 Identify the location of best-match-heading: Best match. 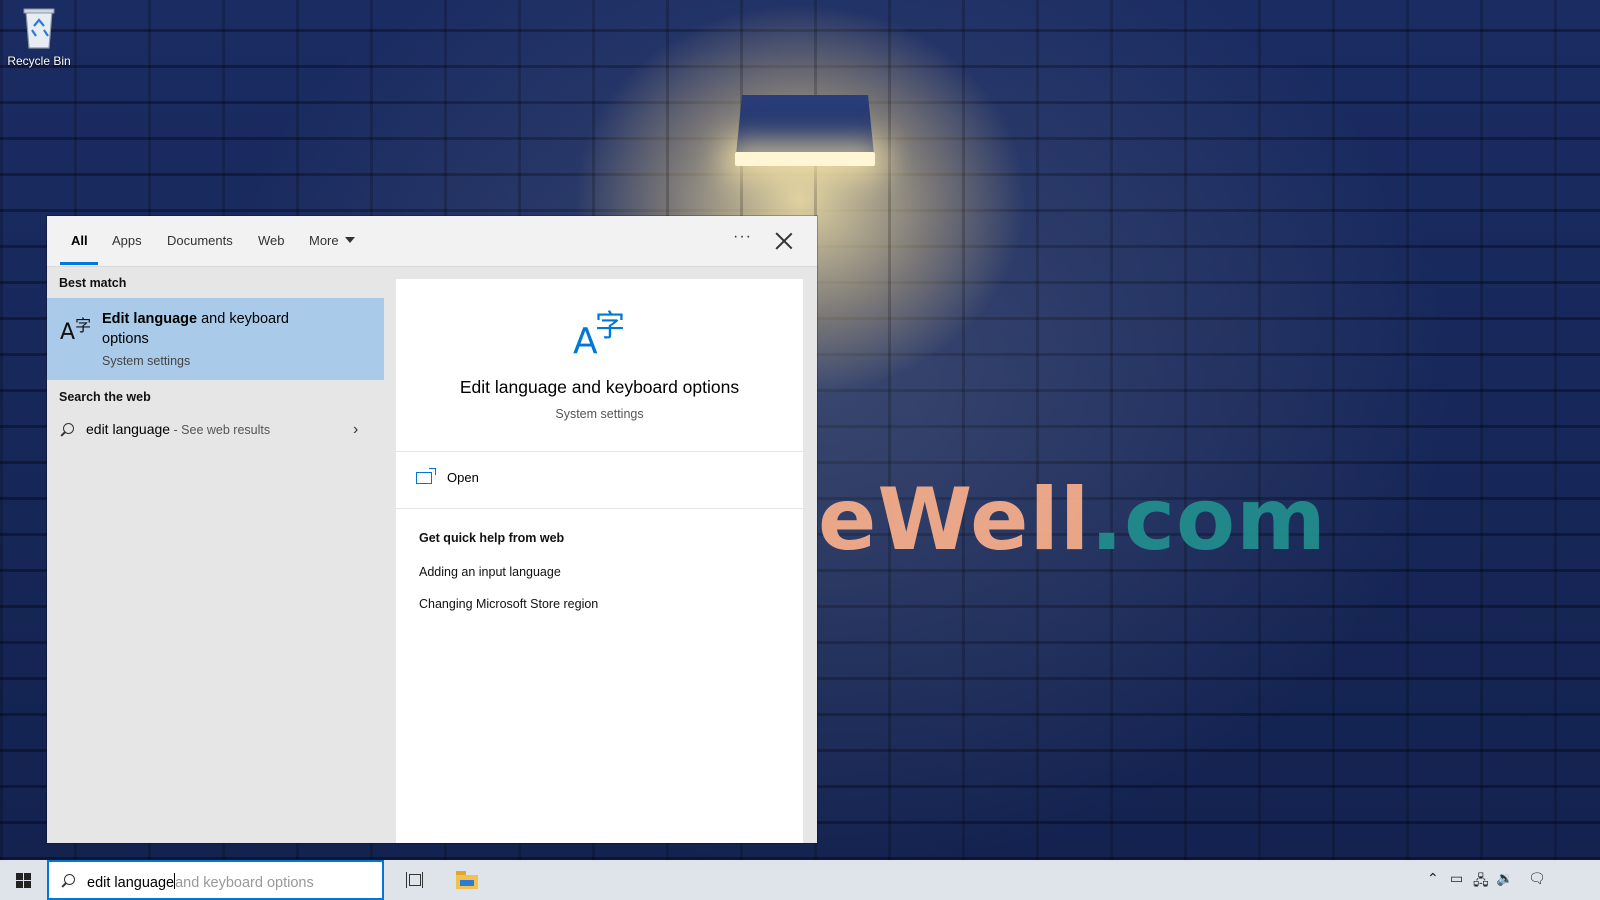
(93, 283).